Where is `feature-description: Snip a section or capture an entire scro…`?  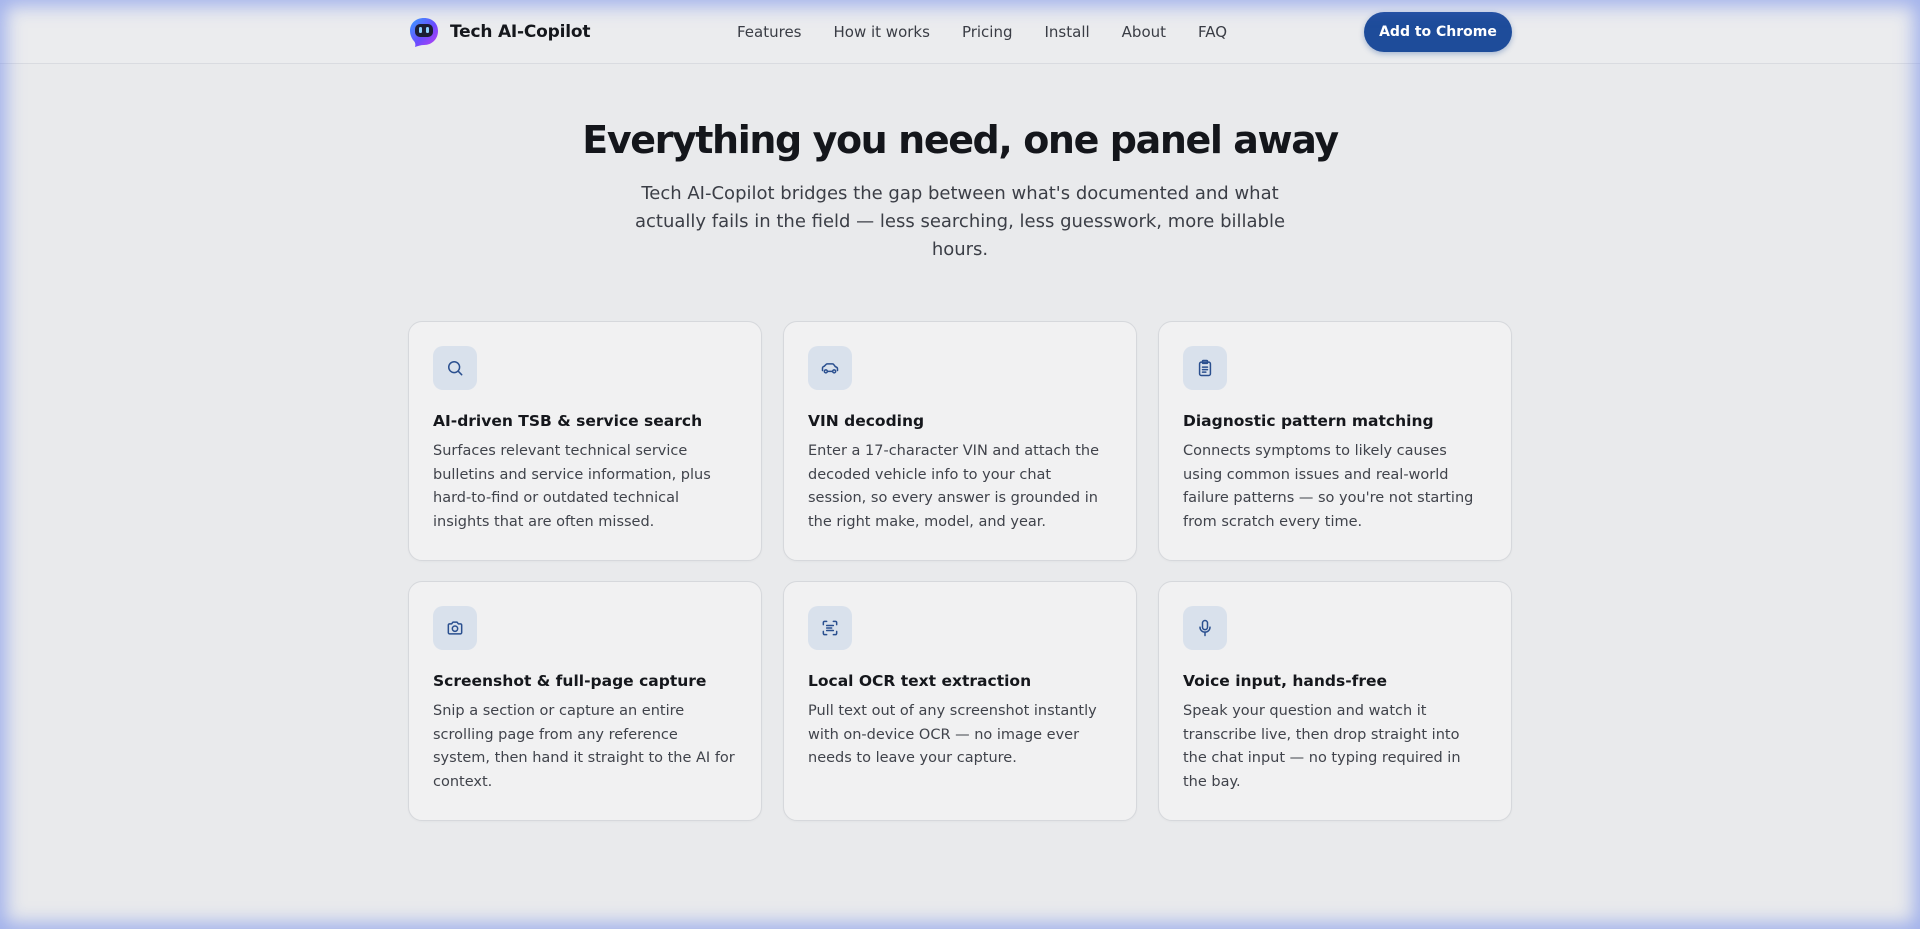 feature-description: Snip a section or capture an entire scro… is located at coordinates (584, 746).